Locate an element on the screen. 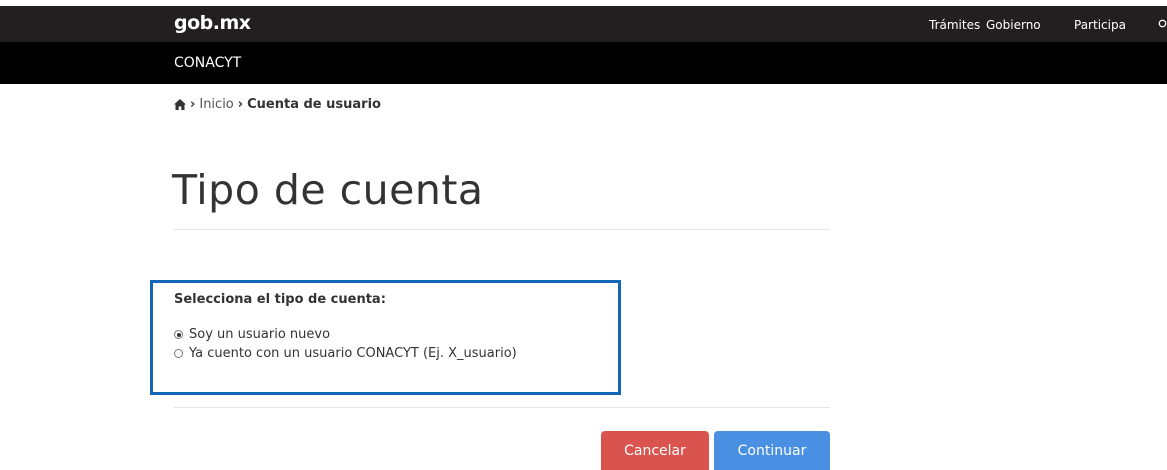  account-type-label: Selecciona el tipo de cuenta: is located at coordinates (280, 299).